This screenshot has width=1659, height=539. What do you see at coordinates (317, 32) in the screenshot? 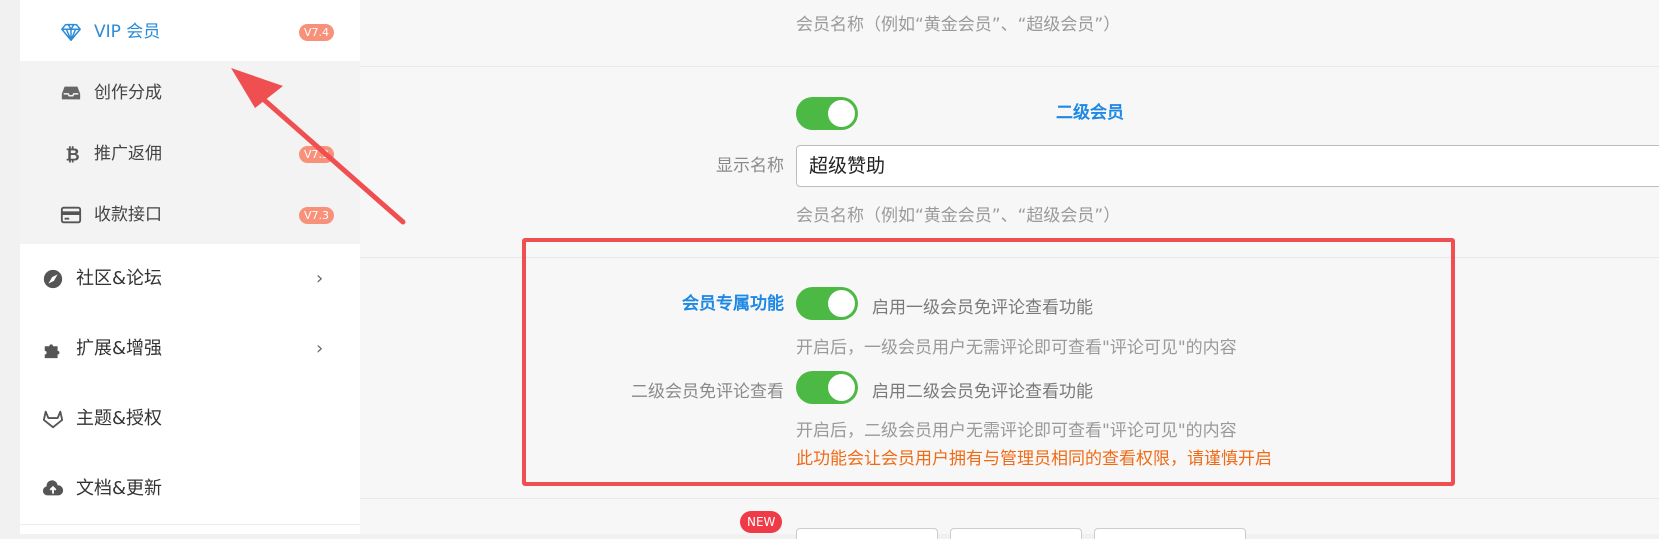
I see `version-badge: V7.4` at bounding box center [317, 32].